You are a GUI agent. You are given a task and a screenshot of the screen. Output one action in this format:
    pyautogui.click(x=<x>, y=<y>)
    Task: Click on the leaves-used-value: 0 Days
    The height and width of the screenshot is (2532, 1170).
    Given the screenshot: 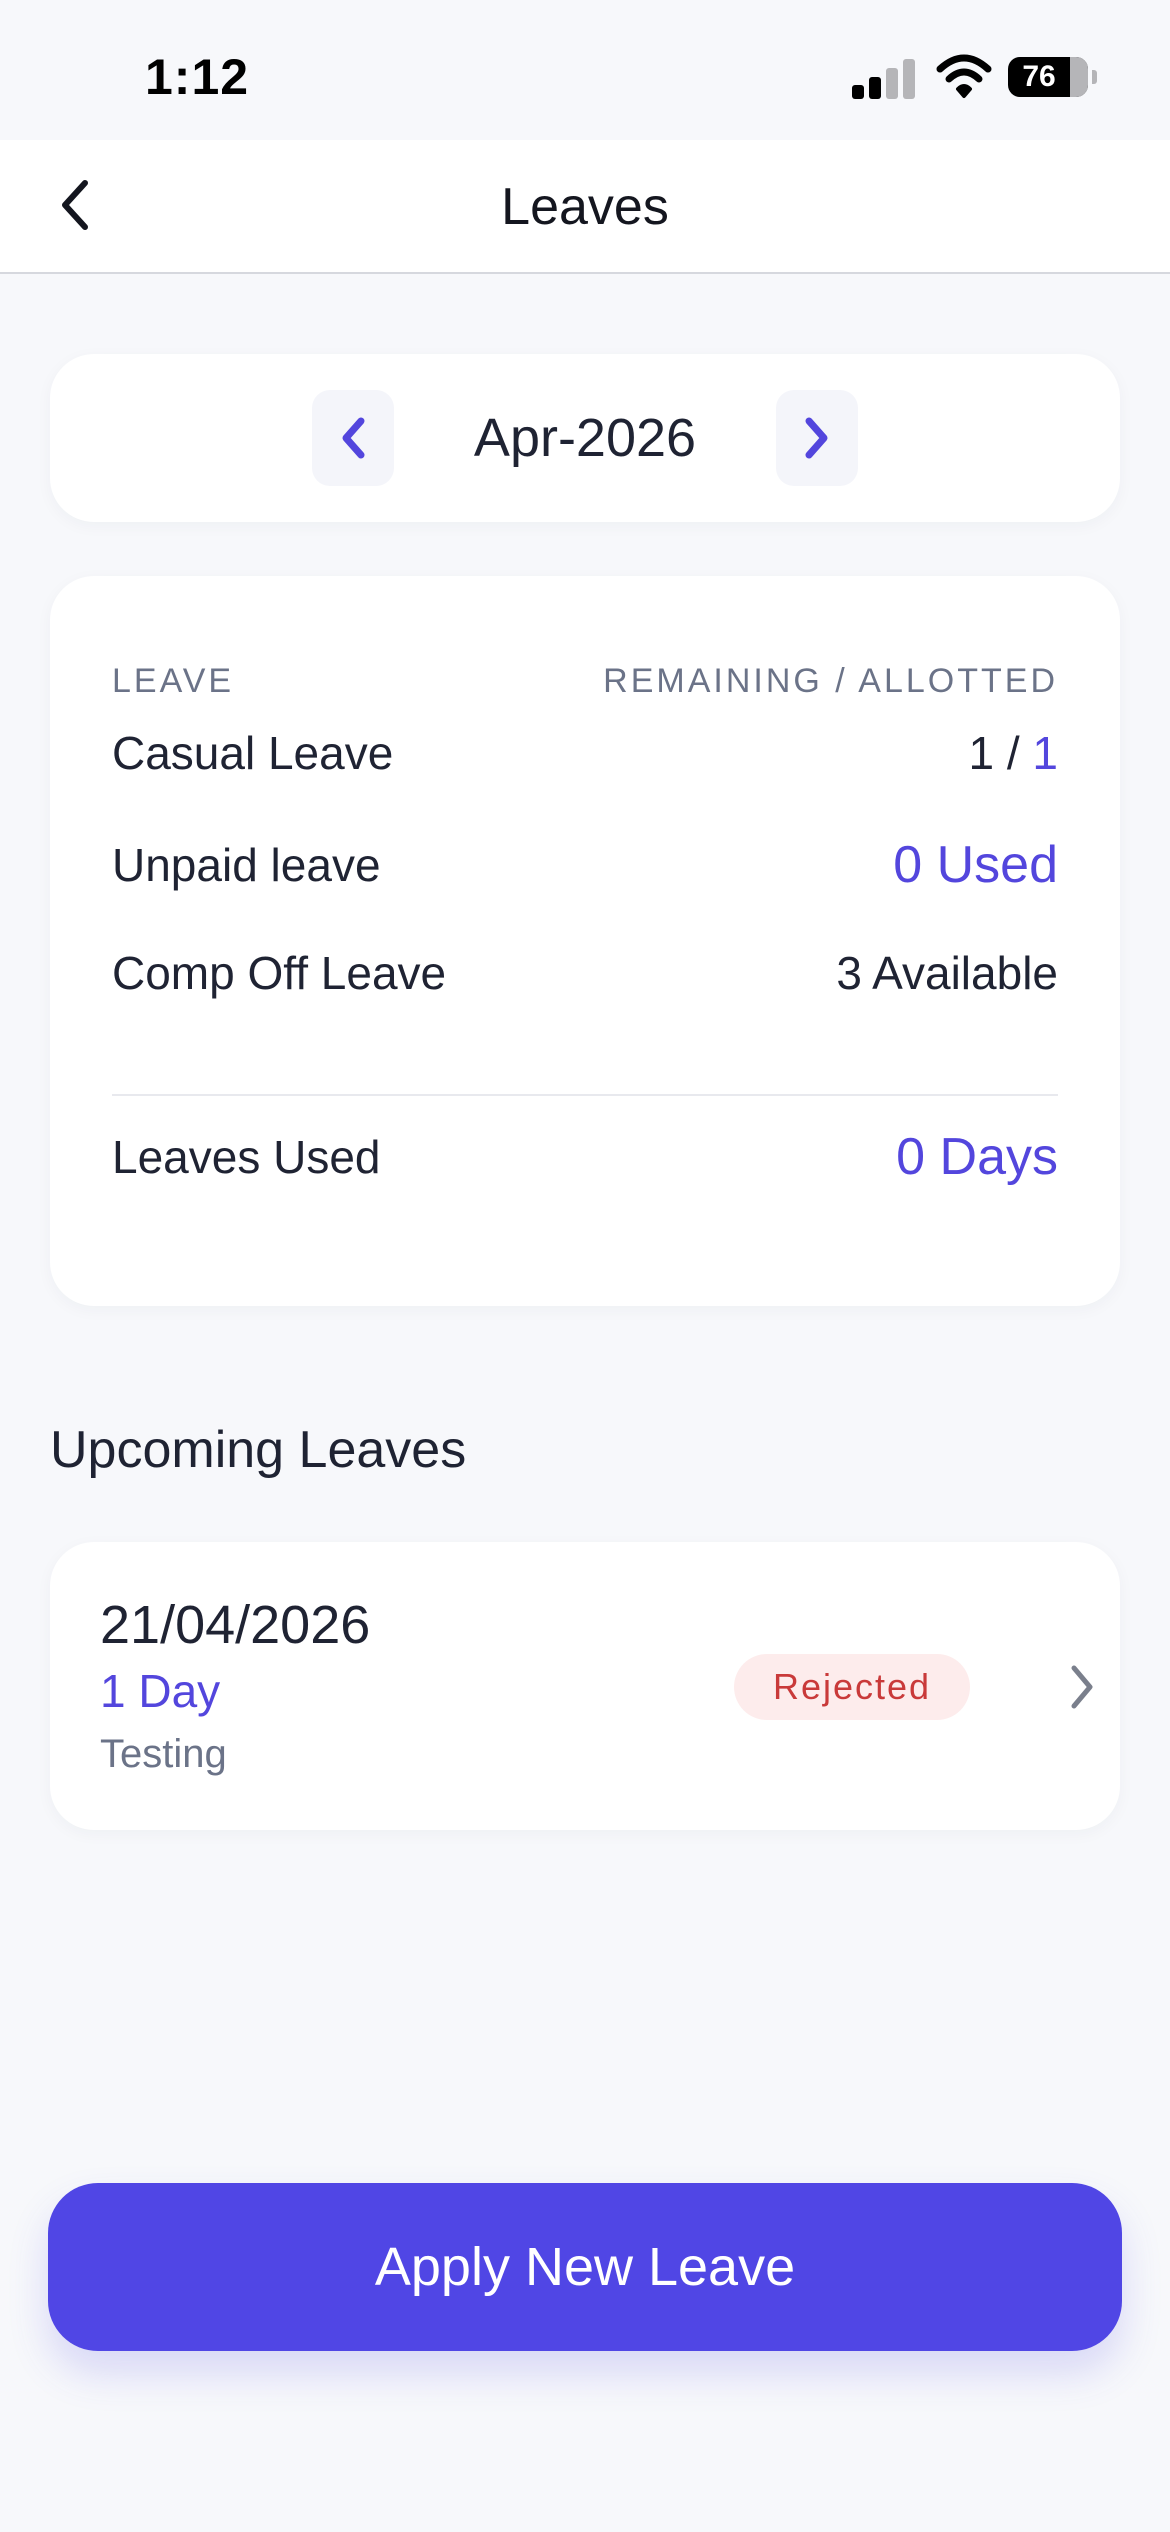 What is the action you would take?
    pyautogui.click(x=977, y=1157)
    